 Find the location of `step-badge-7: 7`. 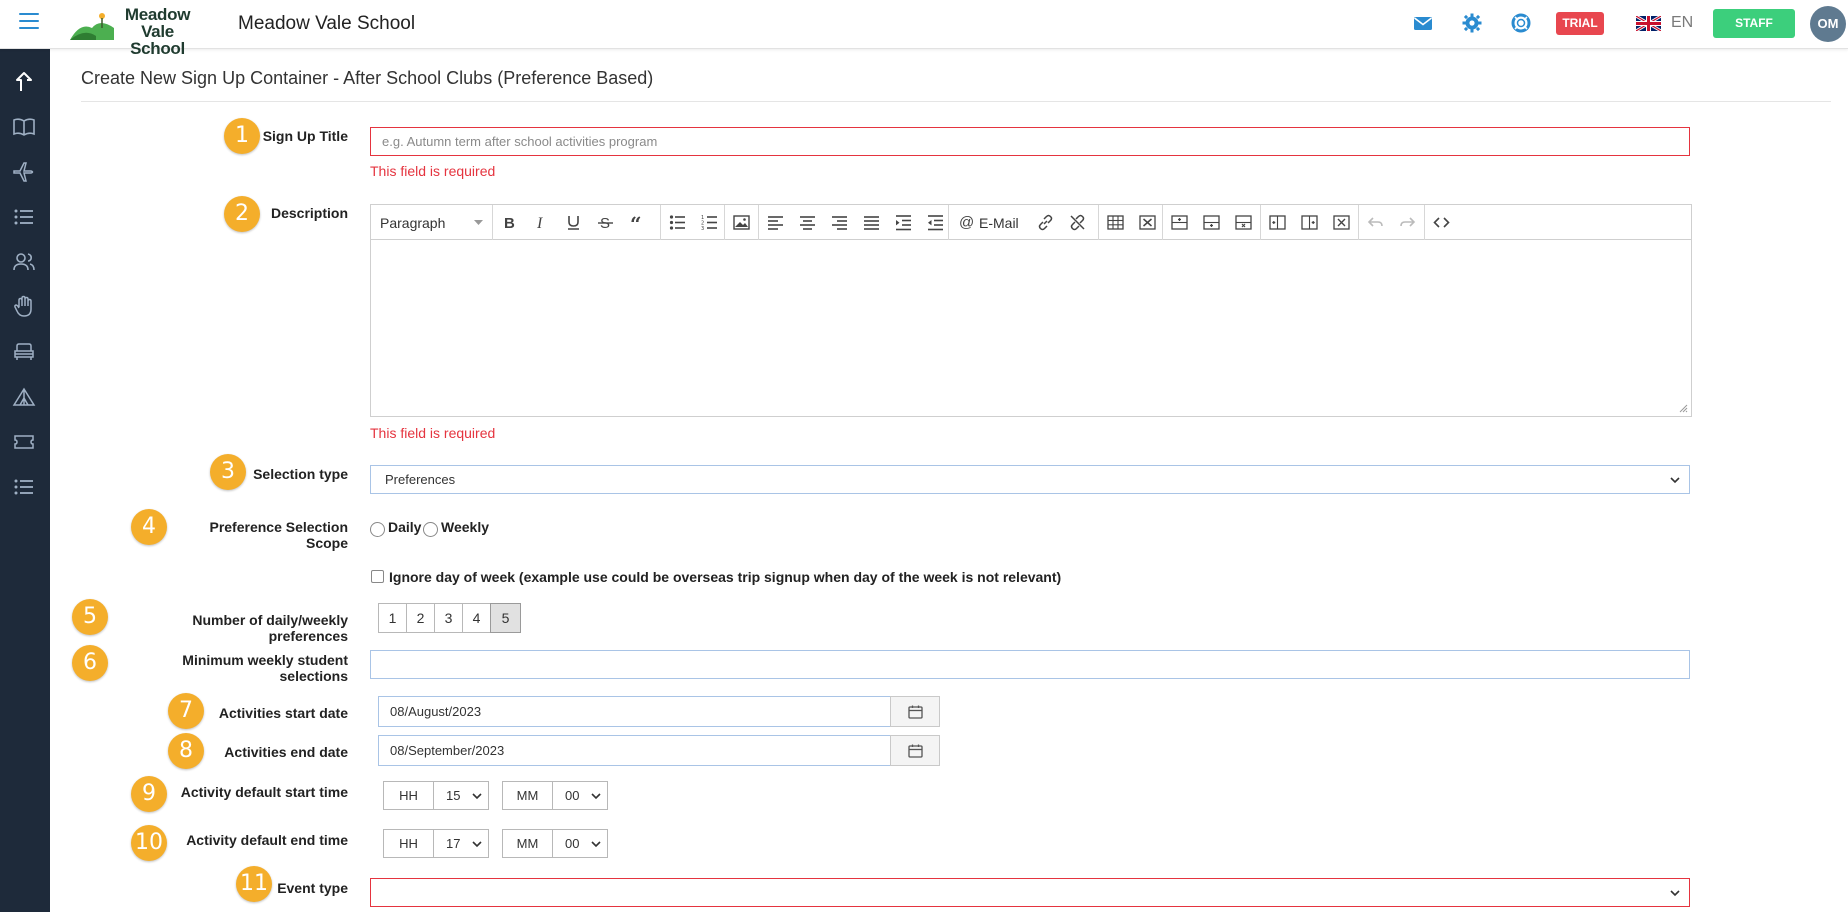

step-badge-7: 7 is located at coordinates (186, 711).